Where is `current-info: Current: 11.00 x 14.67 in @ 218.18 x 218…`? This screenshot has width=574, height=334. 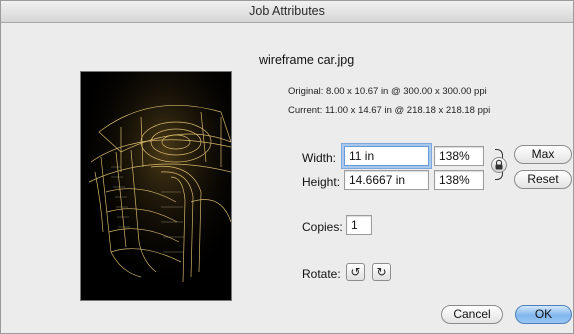 current-info: Current: 11.00 x 14.67 in @ 218.18 x 218… is located at coordinates (389, 110).